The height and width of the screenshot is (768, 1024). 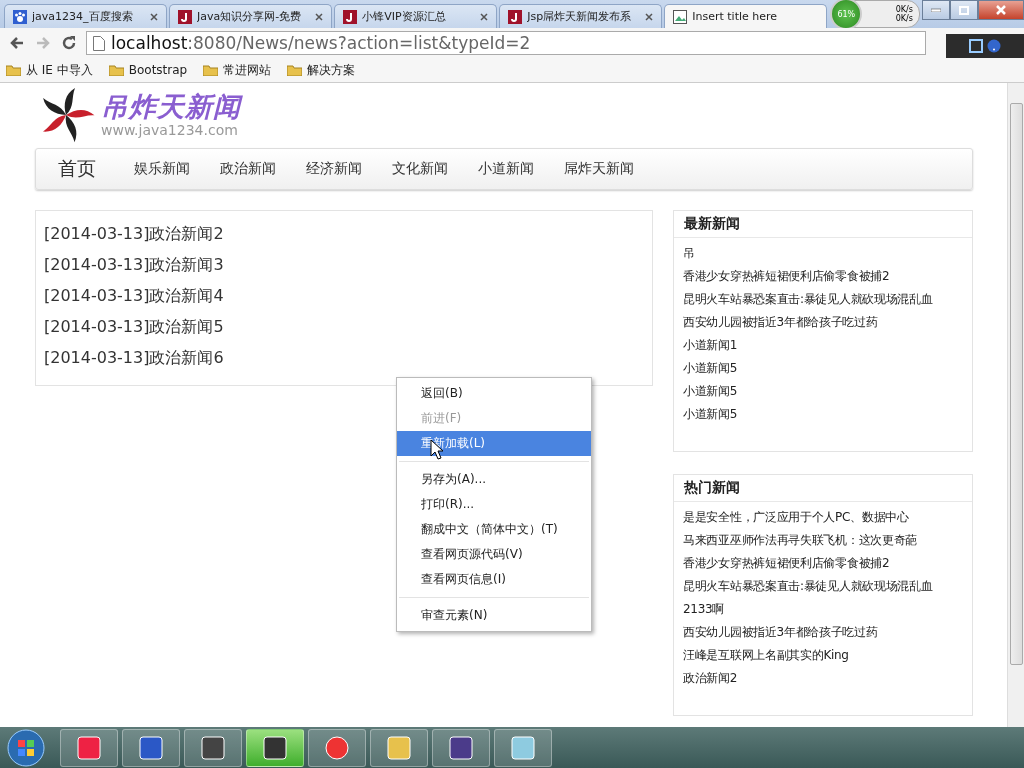 I want to click on news-link: 小道新闻1, so click(x=823, y=345).